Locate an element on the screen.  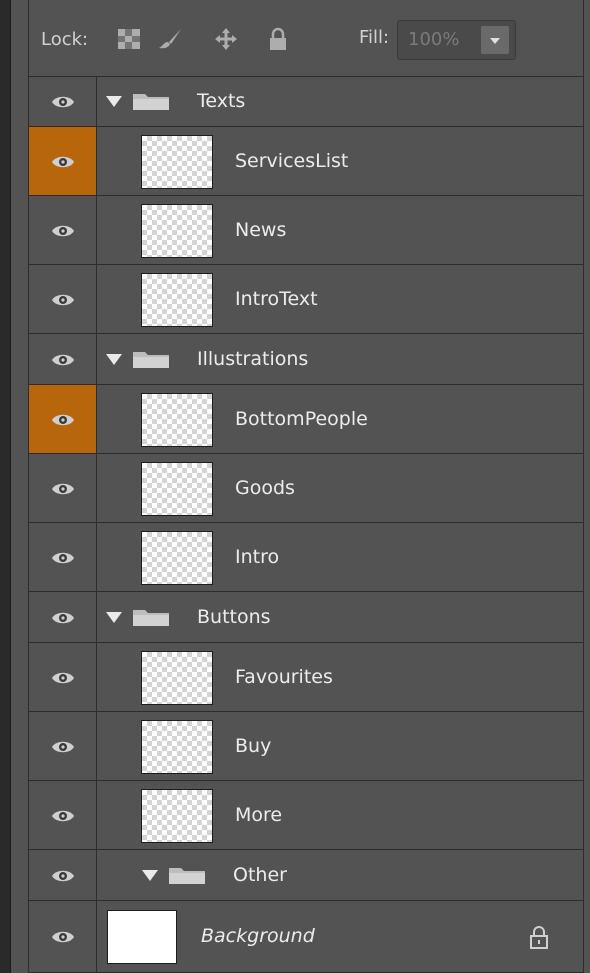
lock-position-icon is located at coordinates (226, 39).